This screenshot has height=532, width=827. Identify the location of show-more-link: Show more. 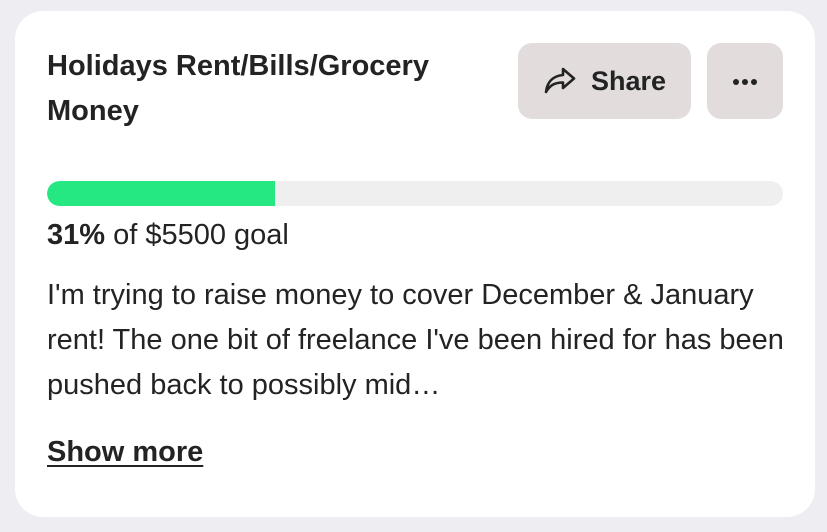
(125, 452).